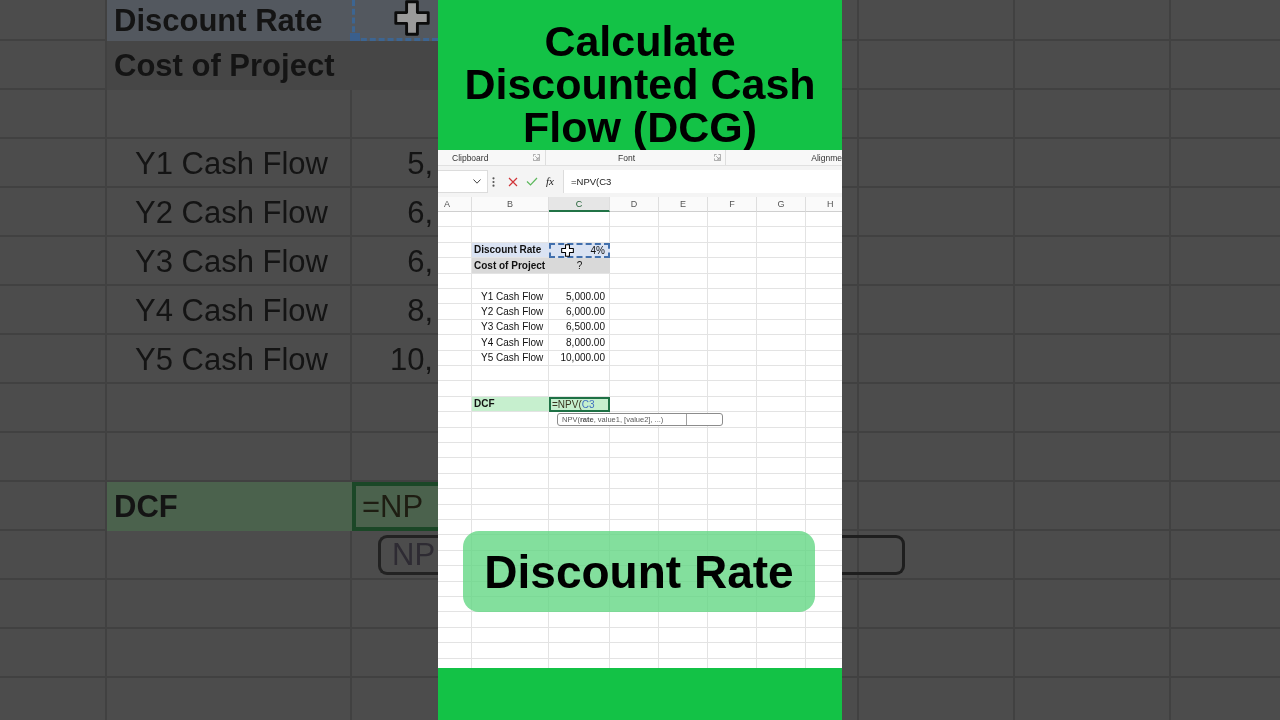 Image resolution: width=1280 pixels, height=720 pixels. Describe the element at coordinates (634, 204) in the screenshot. I see `column-header: D` at that location.